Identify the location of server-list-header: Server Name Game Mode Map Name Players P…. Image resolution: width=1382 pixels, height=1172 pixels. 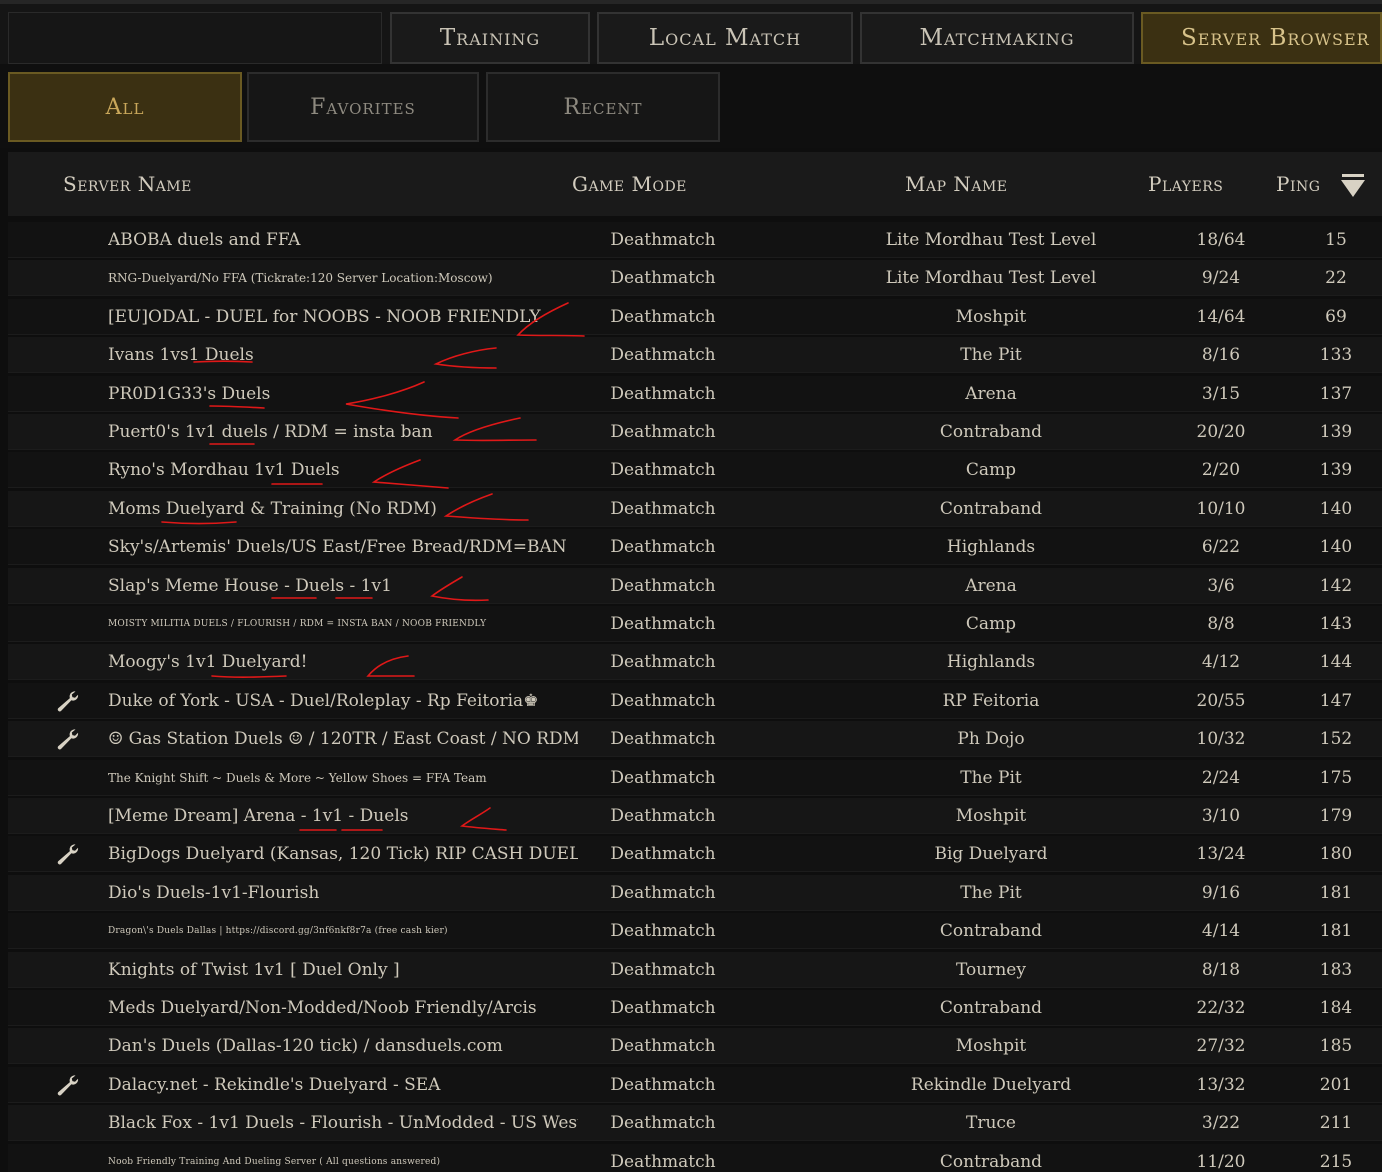
(695, 184).